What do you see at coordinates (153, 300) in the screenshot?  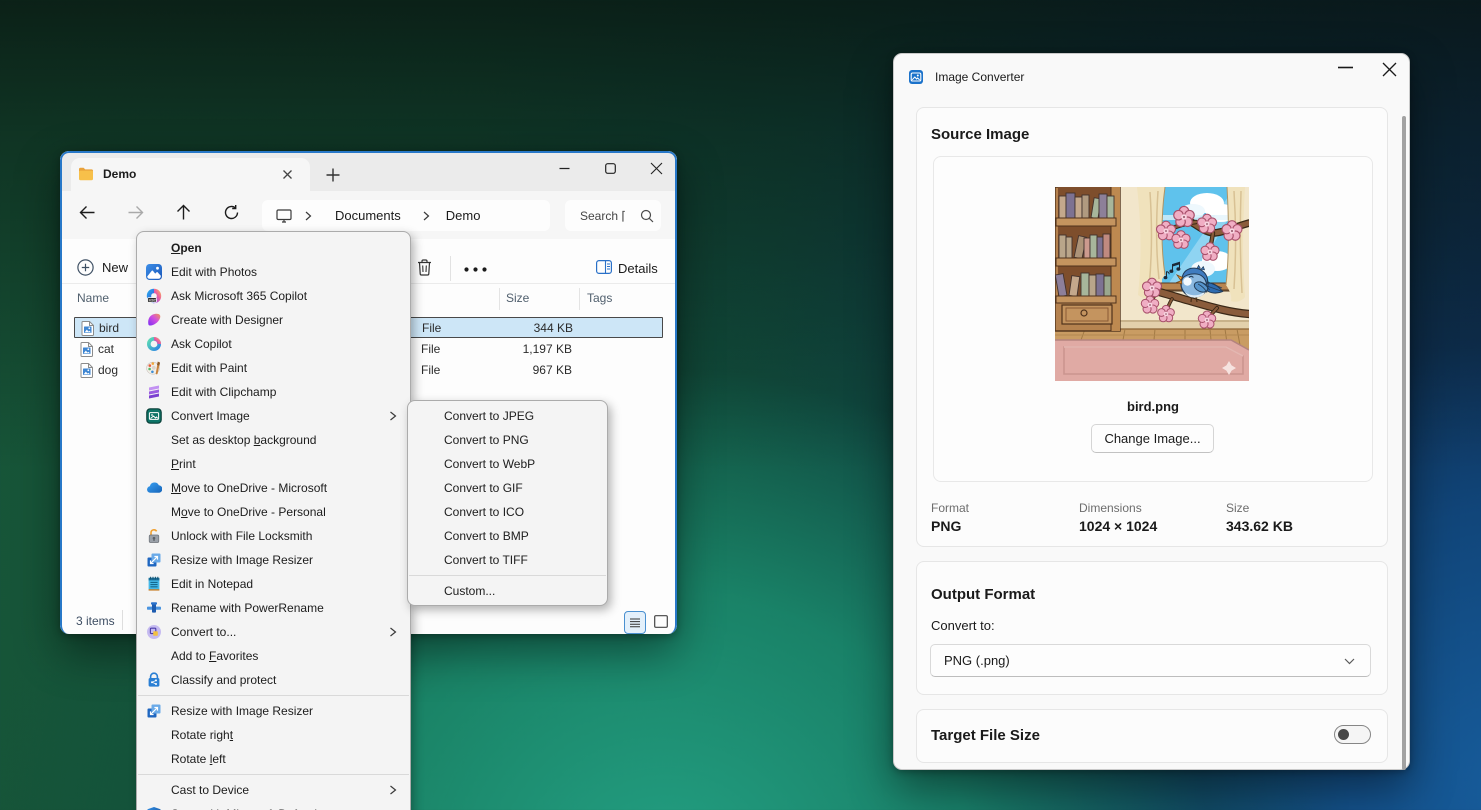 I see `svg-text: M365` at bounding box center [153, 300].